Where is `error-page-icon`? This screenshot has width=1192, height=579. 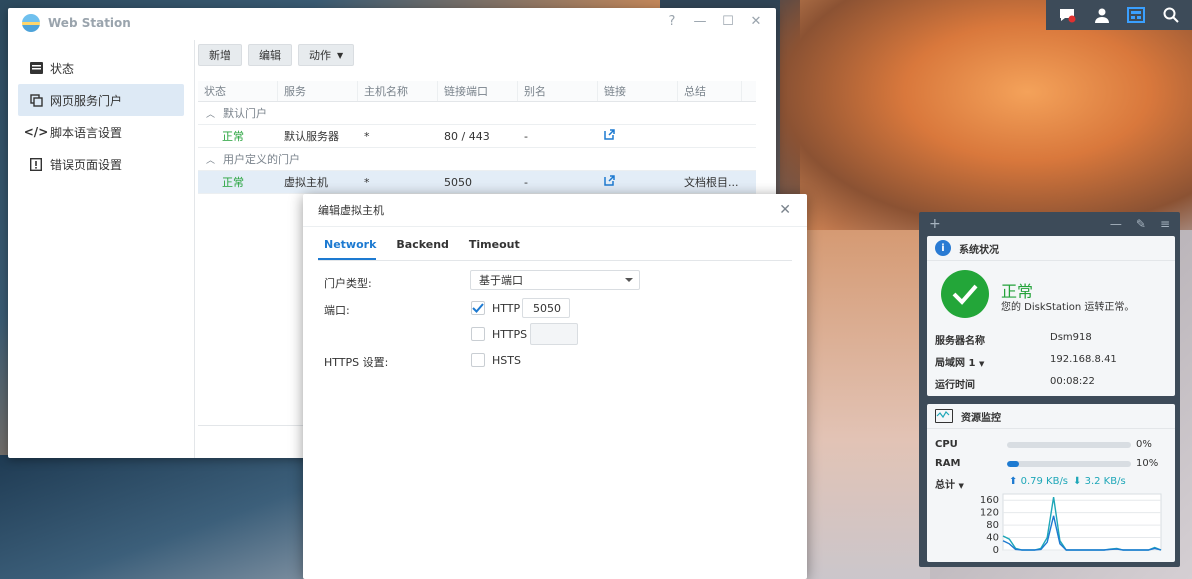 error-page-icon is located at coordinates (36, 164).